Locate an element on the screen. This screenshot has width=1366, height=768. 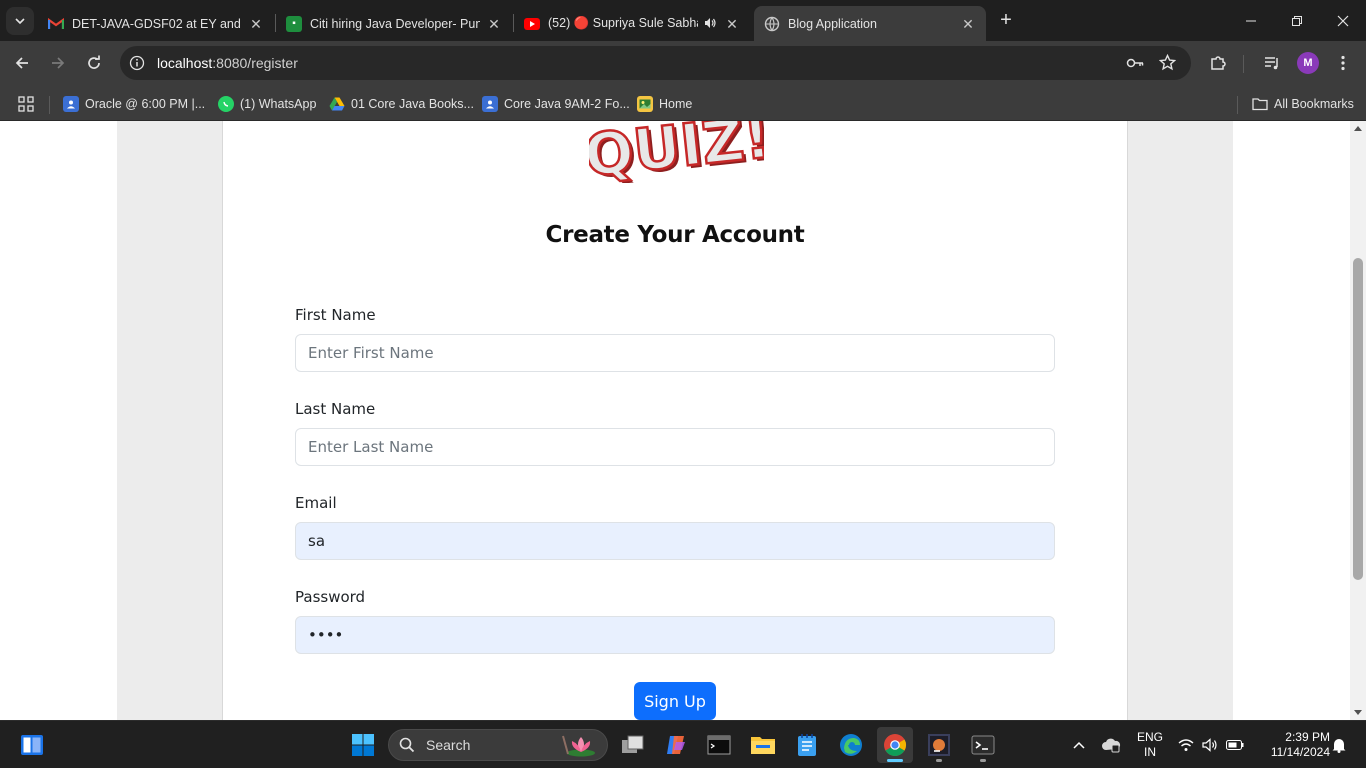
copilot-button is located at coordinates (676, 745).